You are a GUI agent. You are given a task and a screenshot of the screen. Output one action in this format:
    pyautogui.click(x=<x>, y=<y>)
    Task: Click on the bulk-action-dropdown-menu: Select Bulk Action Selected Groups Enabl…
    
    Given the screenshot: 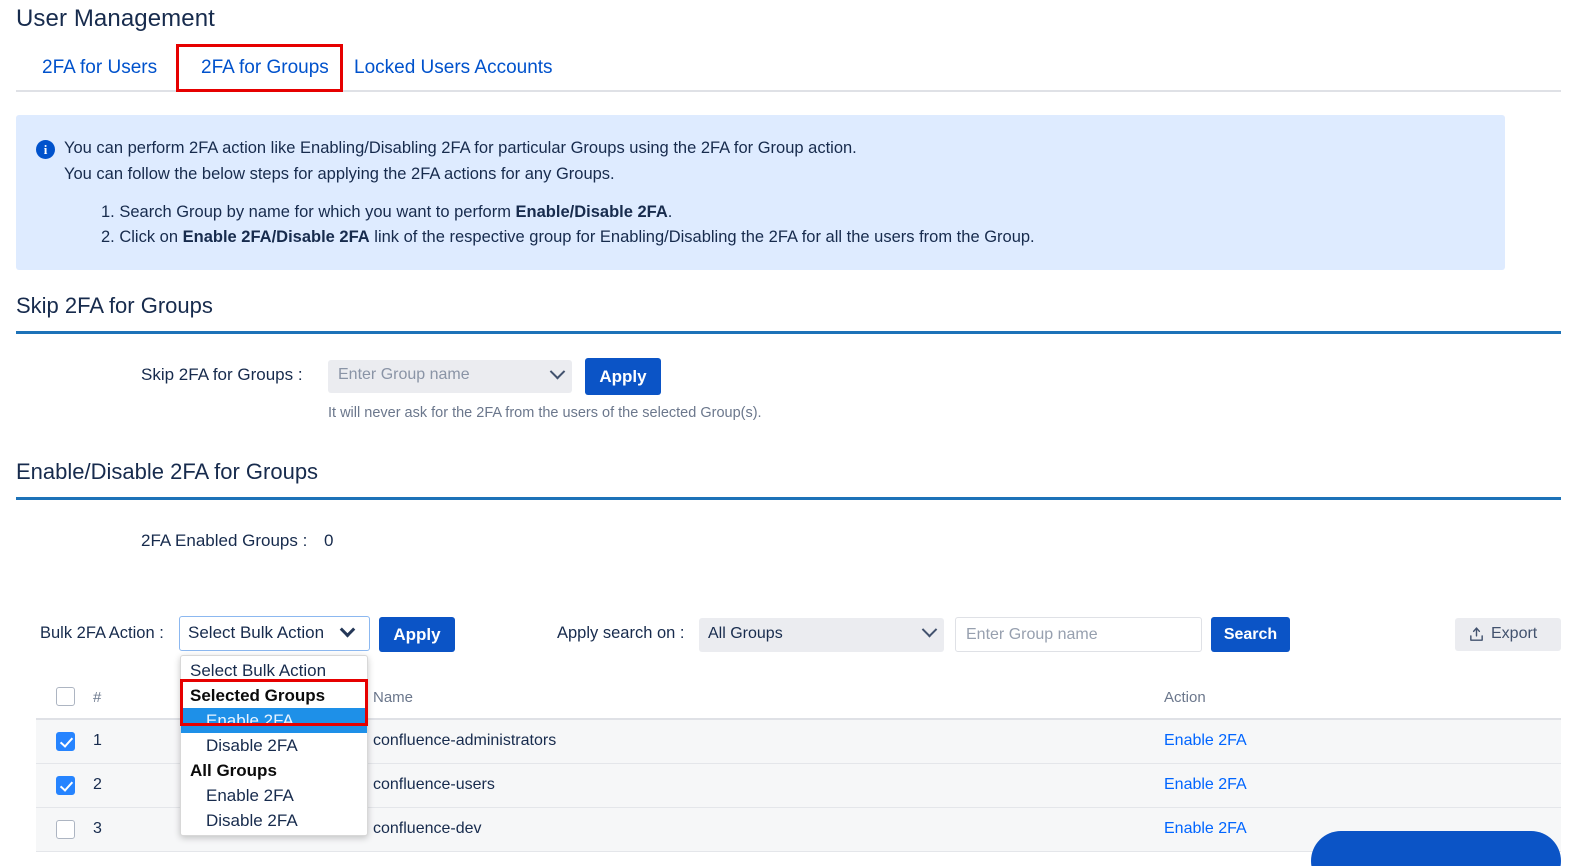 What is the action you would take?
    pyautogui.click(x=274, y=745)
    